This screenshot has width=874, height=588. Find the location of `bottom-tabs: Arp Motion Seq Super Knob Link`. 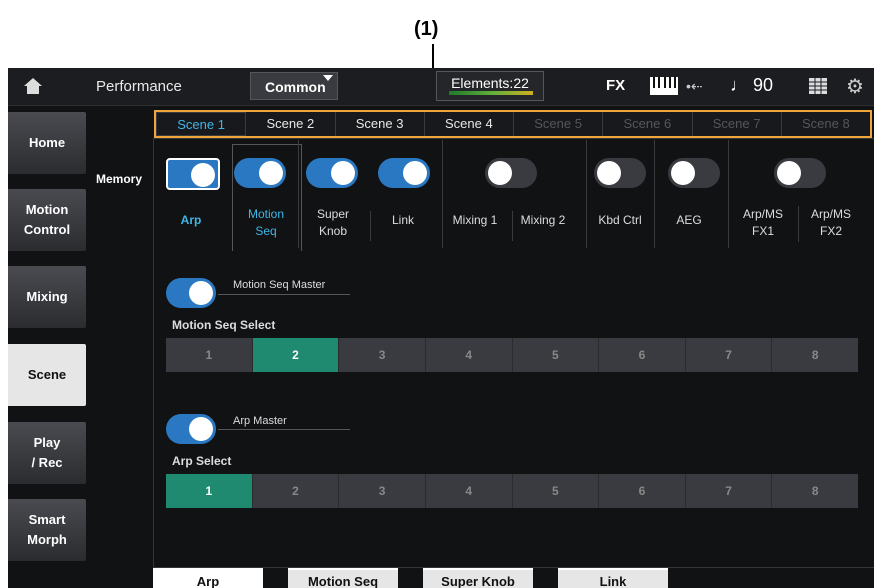

bottom-tabs: Arp Motion Seq Super Knob Link is located at coordinates (423, 578).